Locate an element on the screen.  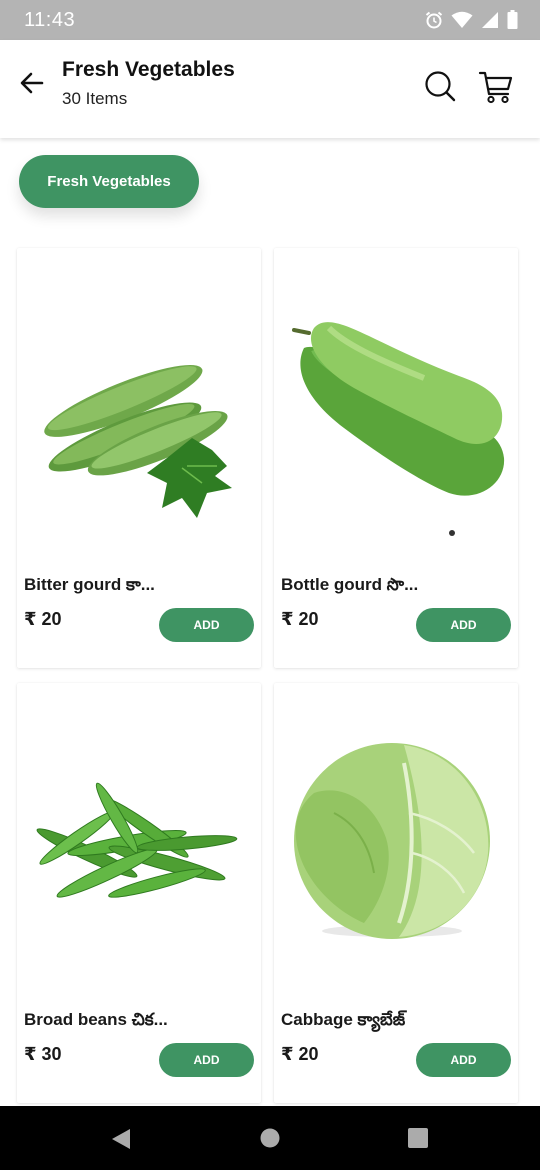
app-bar: Fresh Vegetables 30 Items is located at coordinates (270, 89).